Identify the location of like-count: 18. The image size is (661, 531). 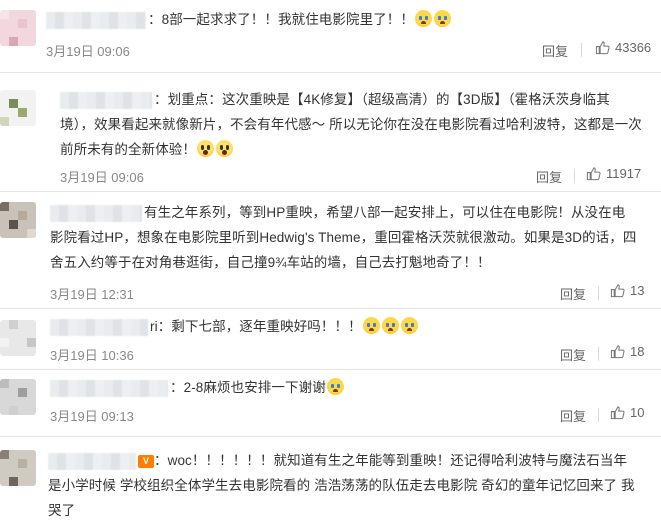
(637, 351).